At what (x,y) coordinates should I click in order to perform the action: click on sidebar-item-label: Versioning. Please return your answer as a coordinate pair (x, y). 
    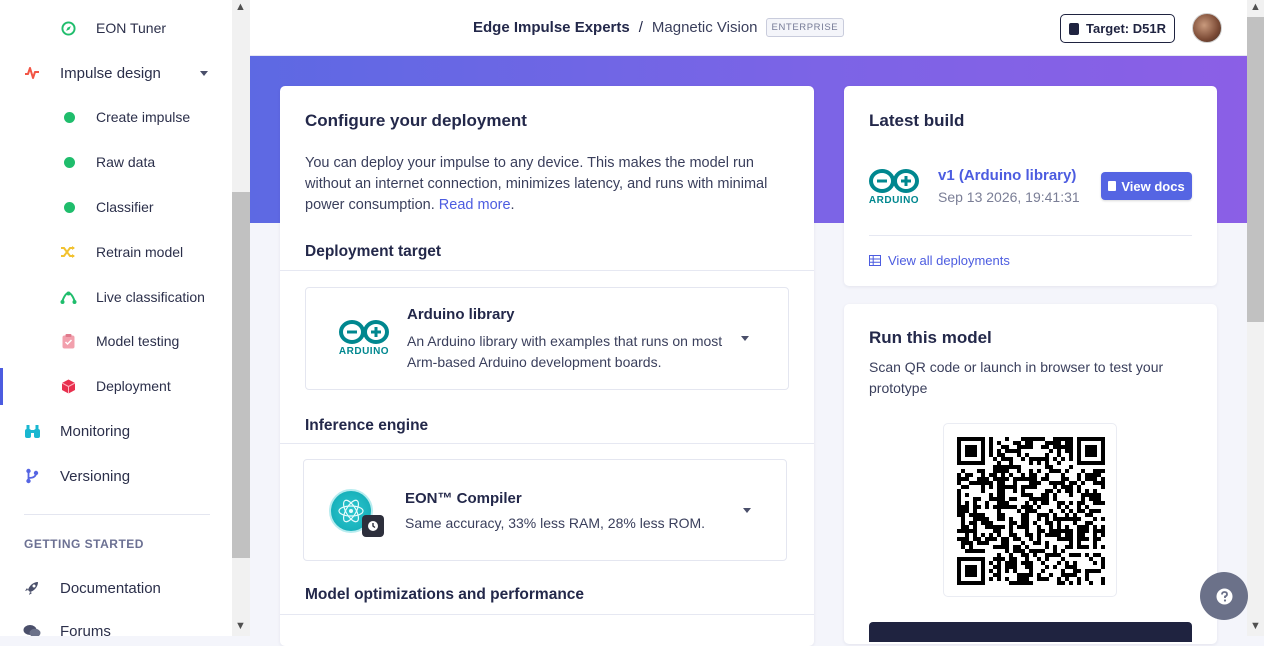
    Looking at the image, I should click on (95, 476).